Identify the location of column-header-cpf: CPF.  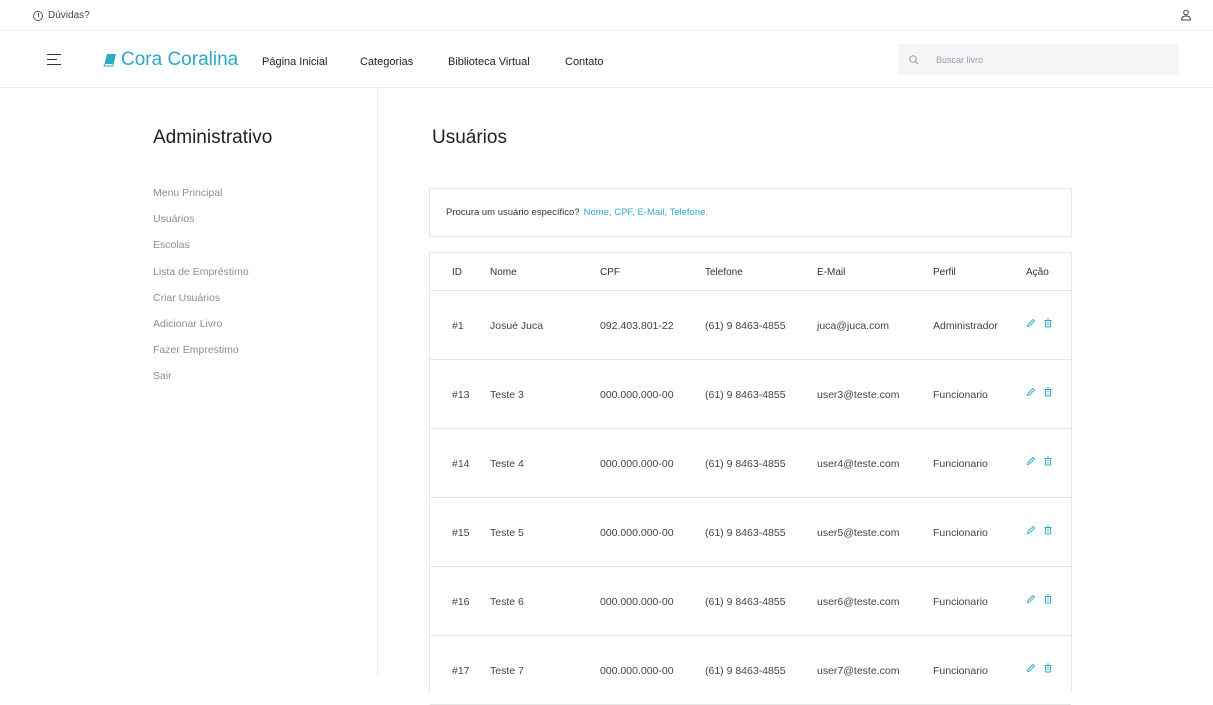
(610, 272).